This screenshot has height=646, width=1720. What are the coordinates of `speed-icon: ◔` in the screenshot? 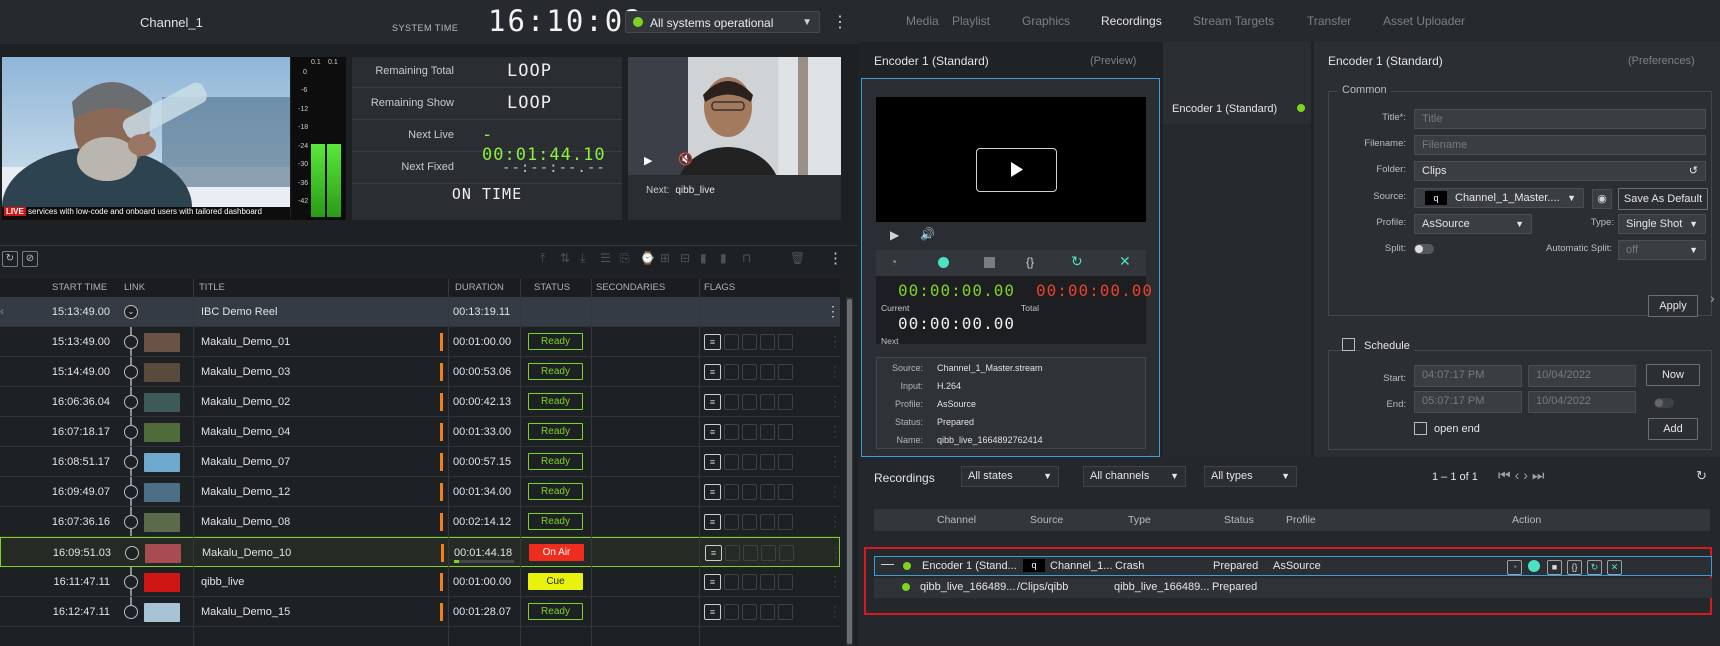 It's located at (893, 262).